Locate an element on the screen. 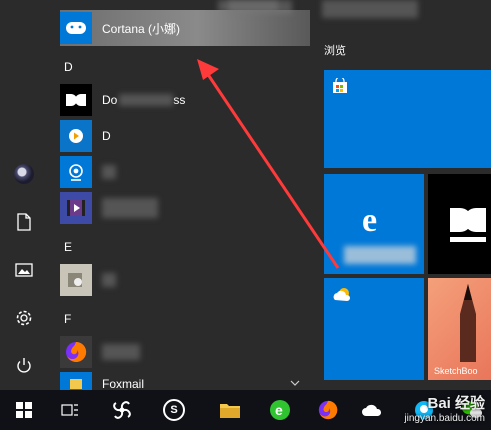 This screenshot has height=430, width=491. task-view-icon is located at coordinates (69, 410).